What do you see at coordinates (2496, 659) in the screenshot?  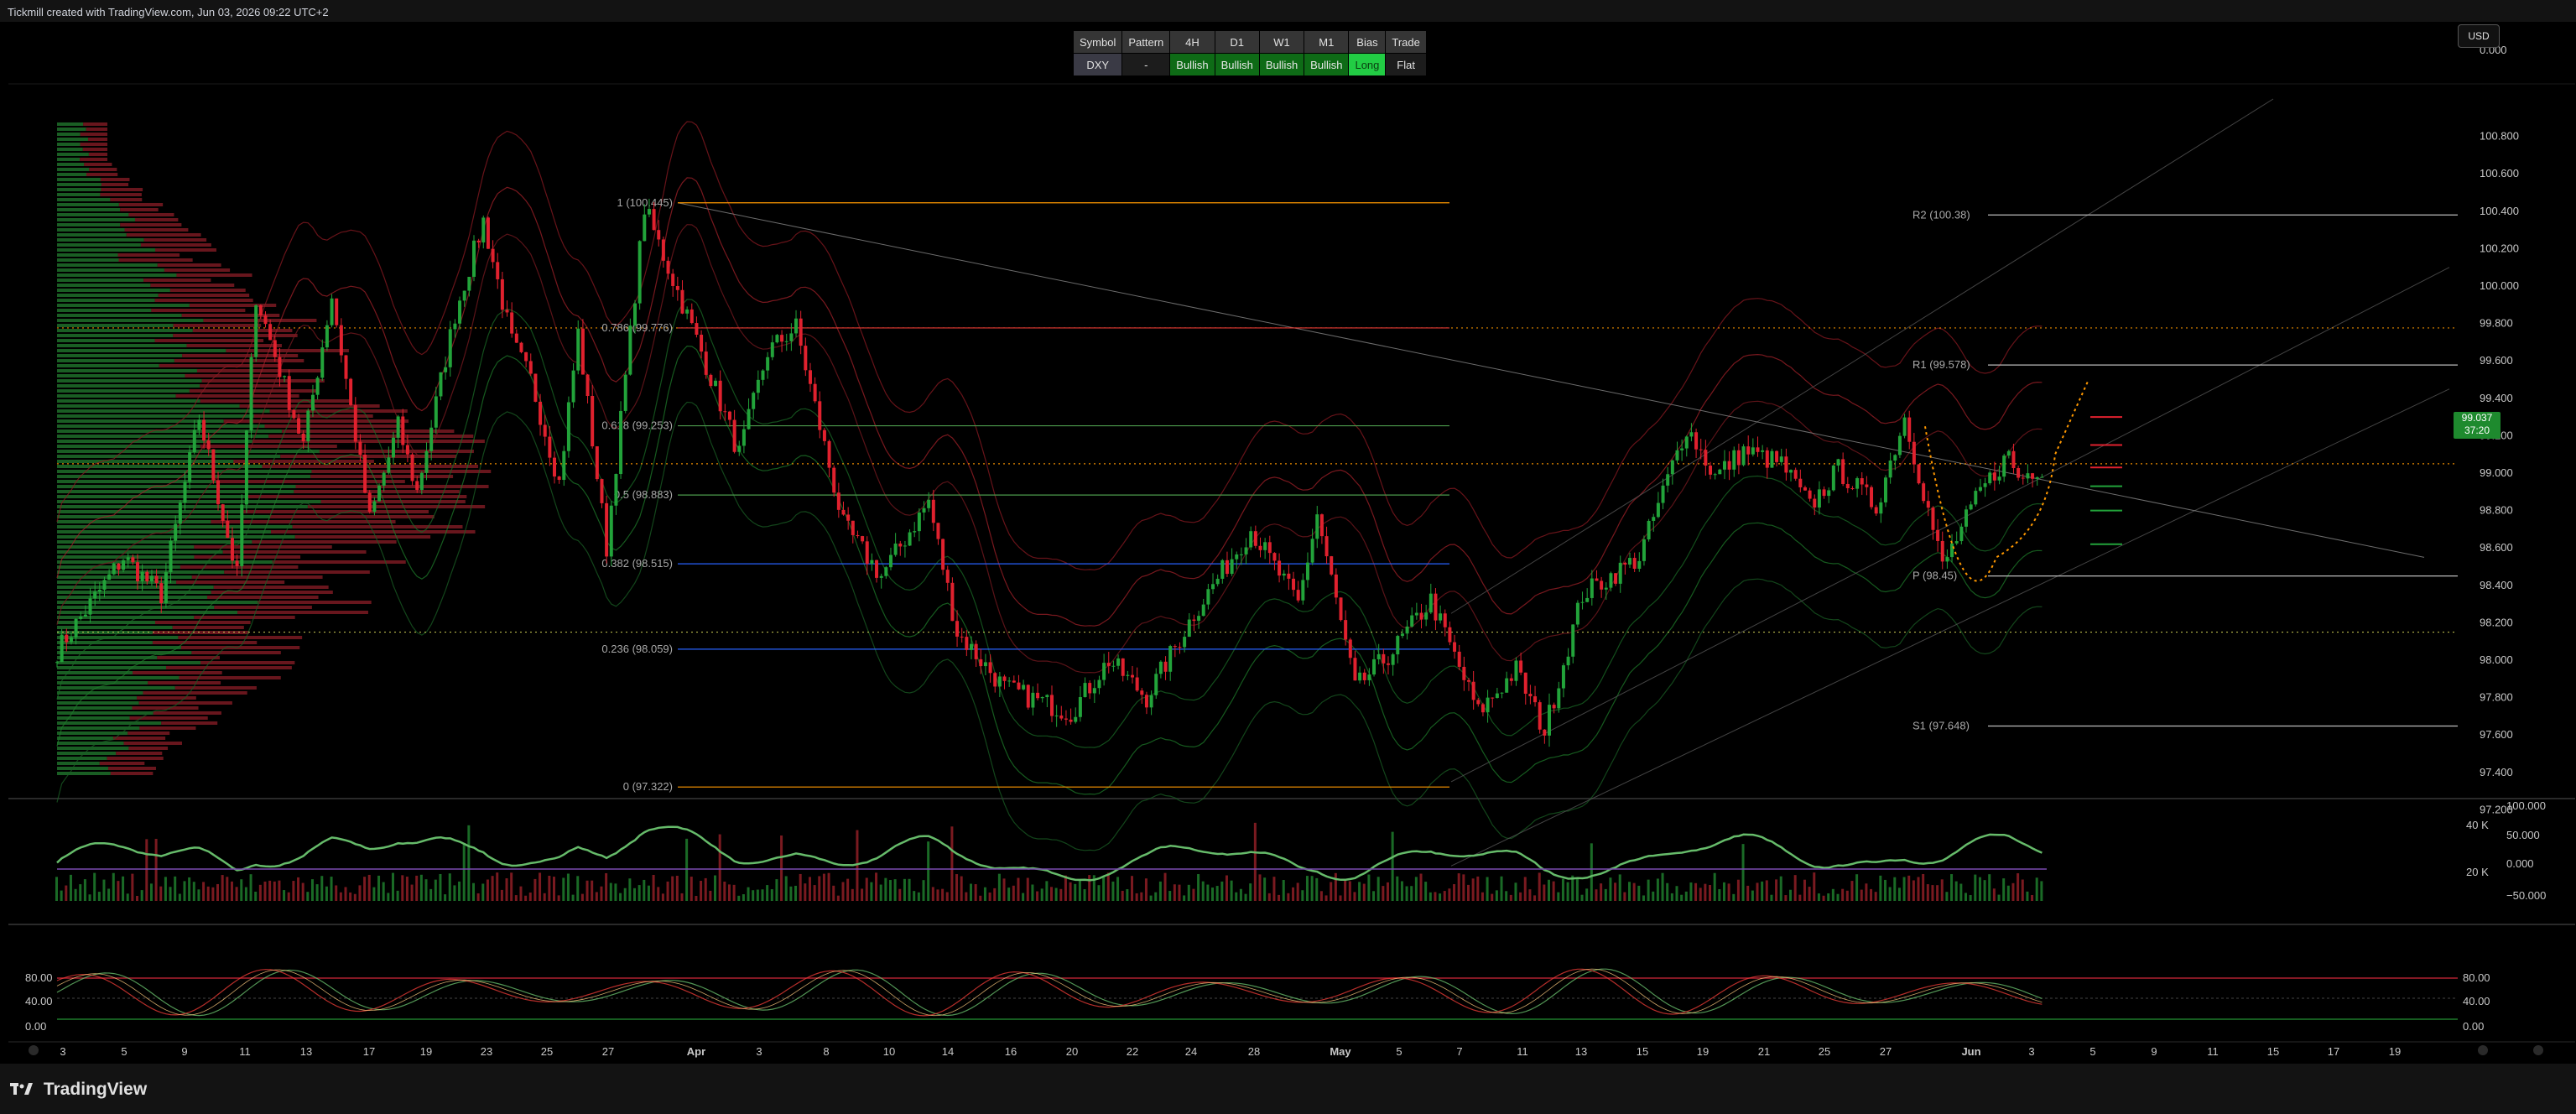 I see `price-axis-label: 98.000` at bounding box center [2496, 659].